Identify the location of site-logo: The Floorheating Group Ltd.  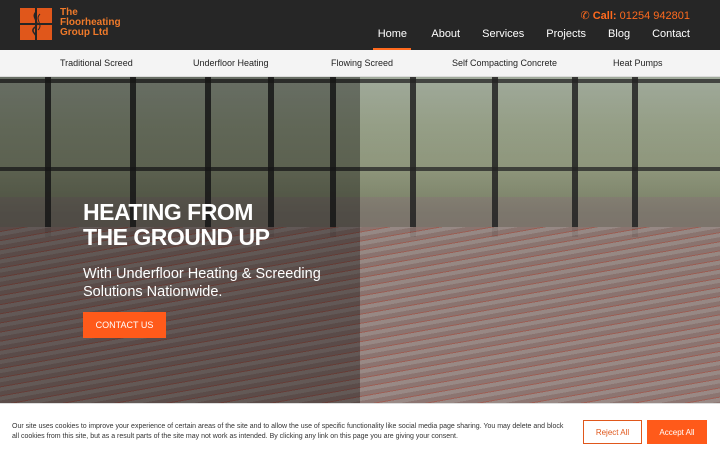
(75, 24).